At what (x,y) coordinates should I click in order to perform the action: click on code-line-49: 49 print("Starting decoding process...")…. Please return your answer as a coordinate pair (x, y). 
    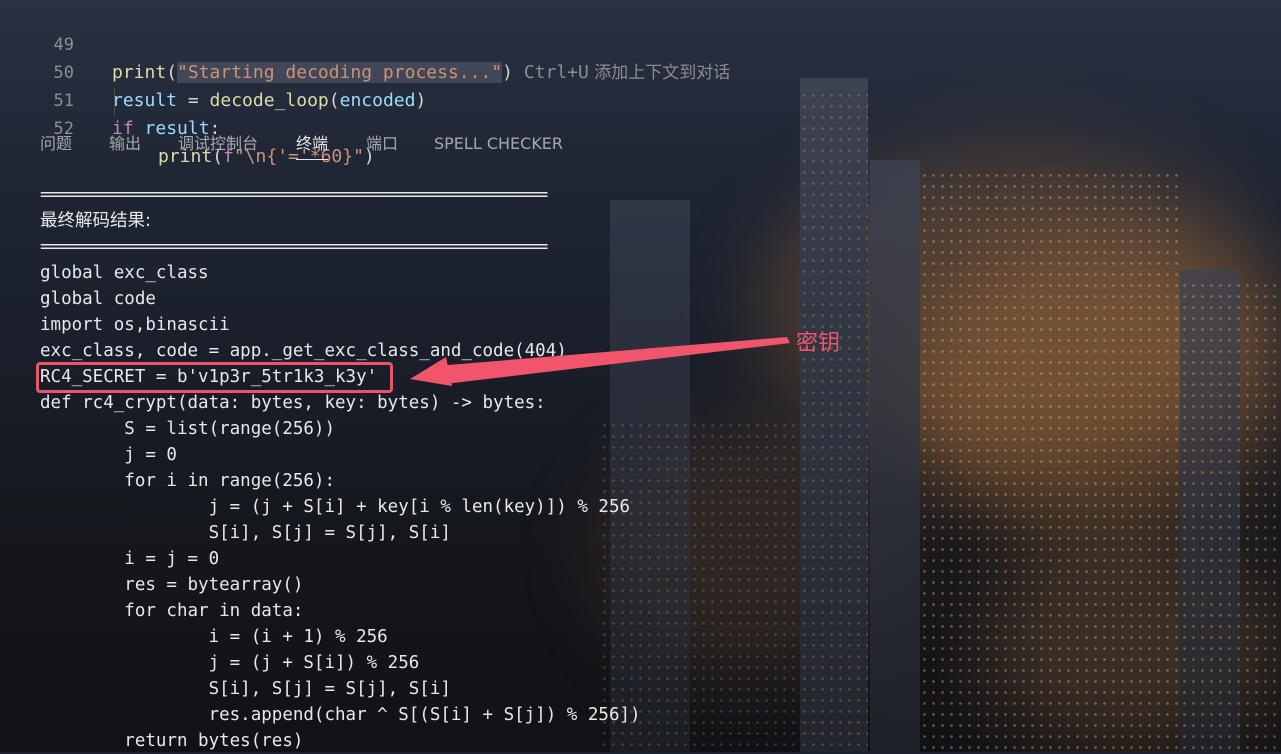
    Looking at the image, I should click on (365, 43).